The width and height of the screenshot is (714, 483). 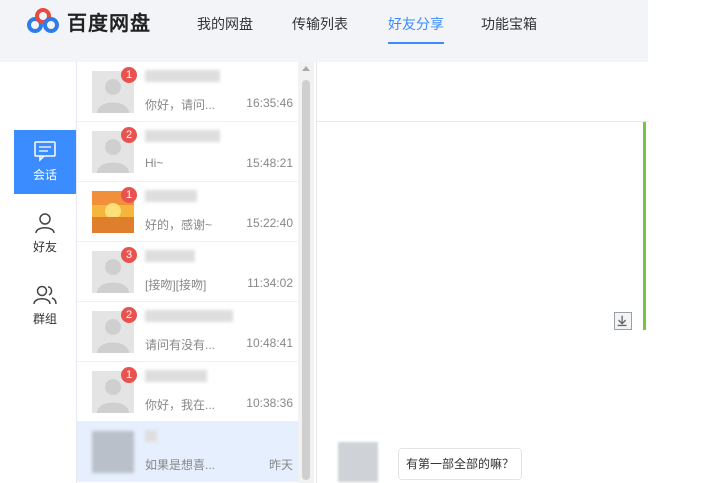 What do you see at coordinates (45, 295) in the screenshot?
I see `group-icon` at bounding box center [45, 295].